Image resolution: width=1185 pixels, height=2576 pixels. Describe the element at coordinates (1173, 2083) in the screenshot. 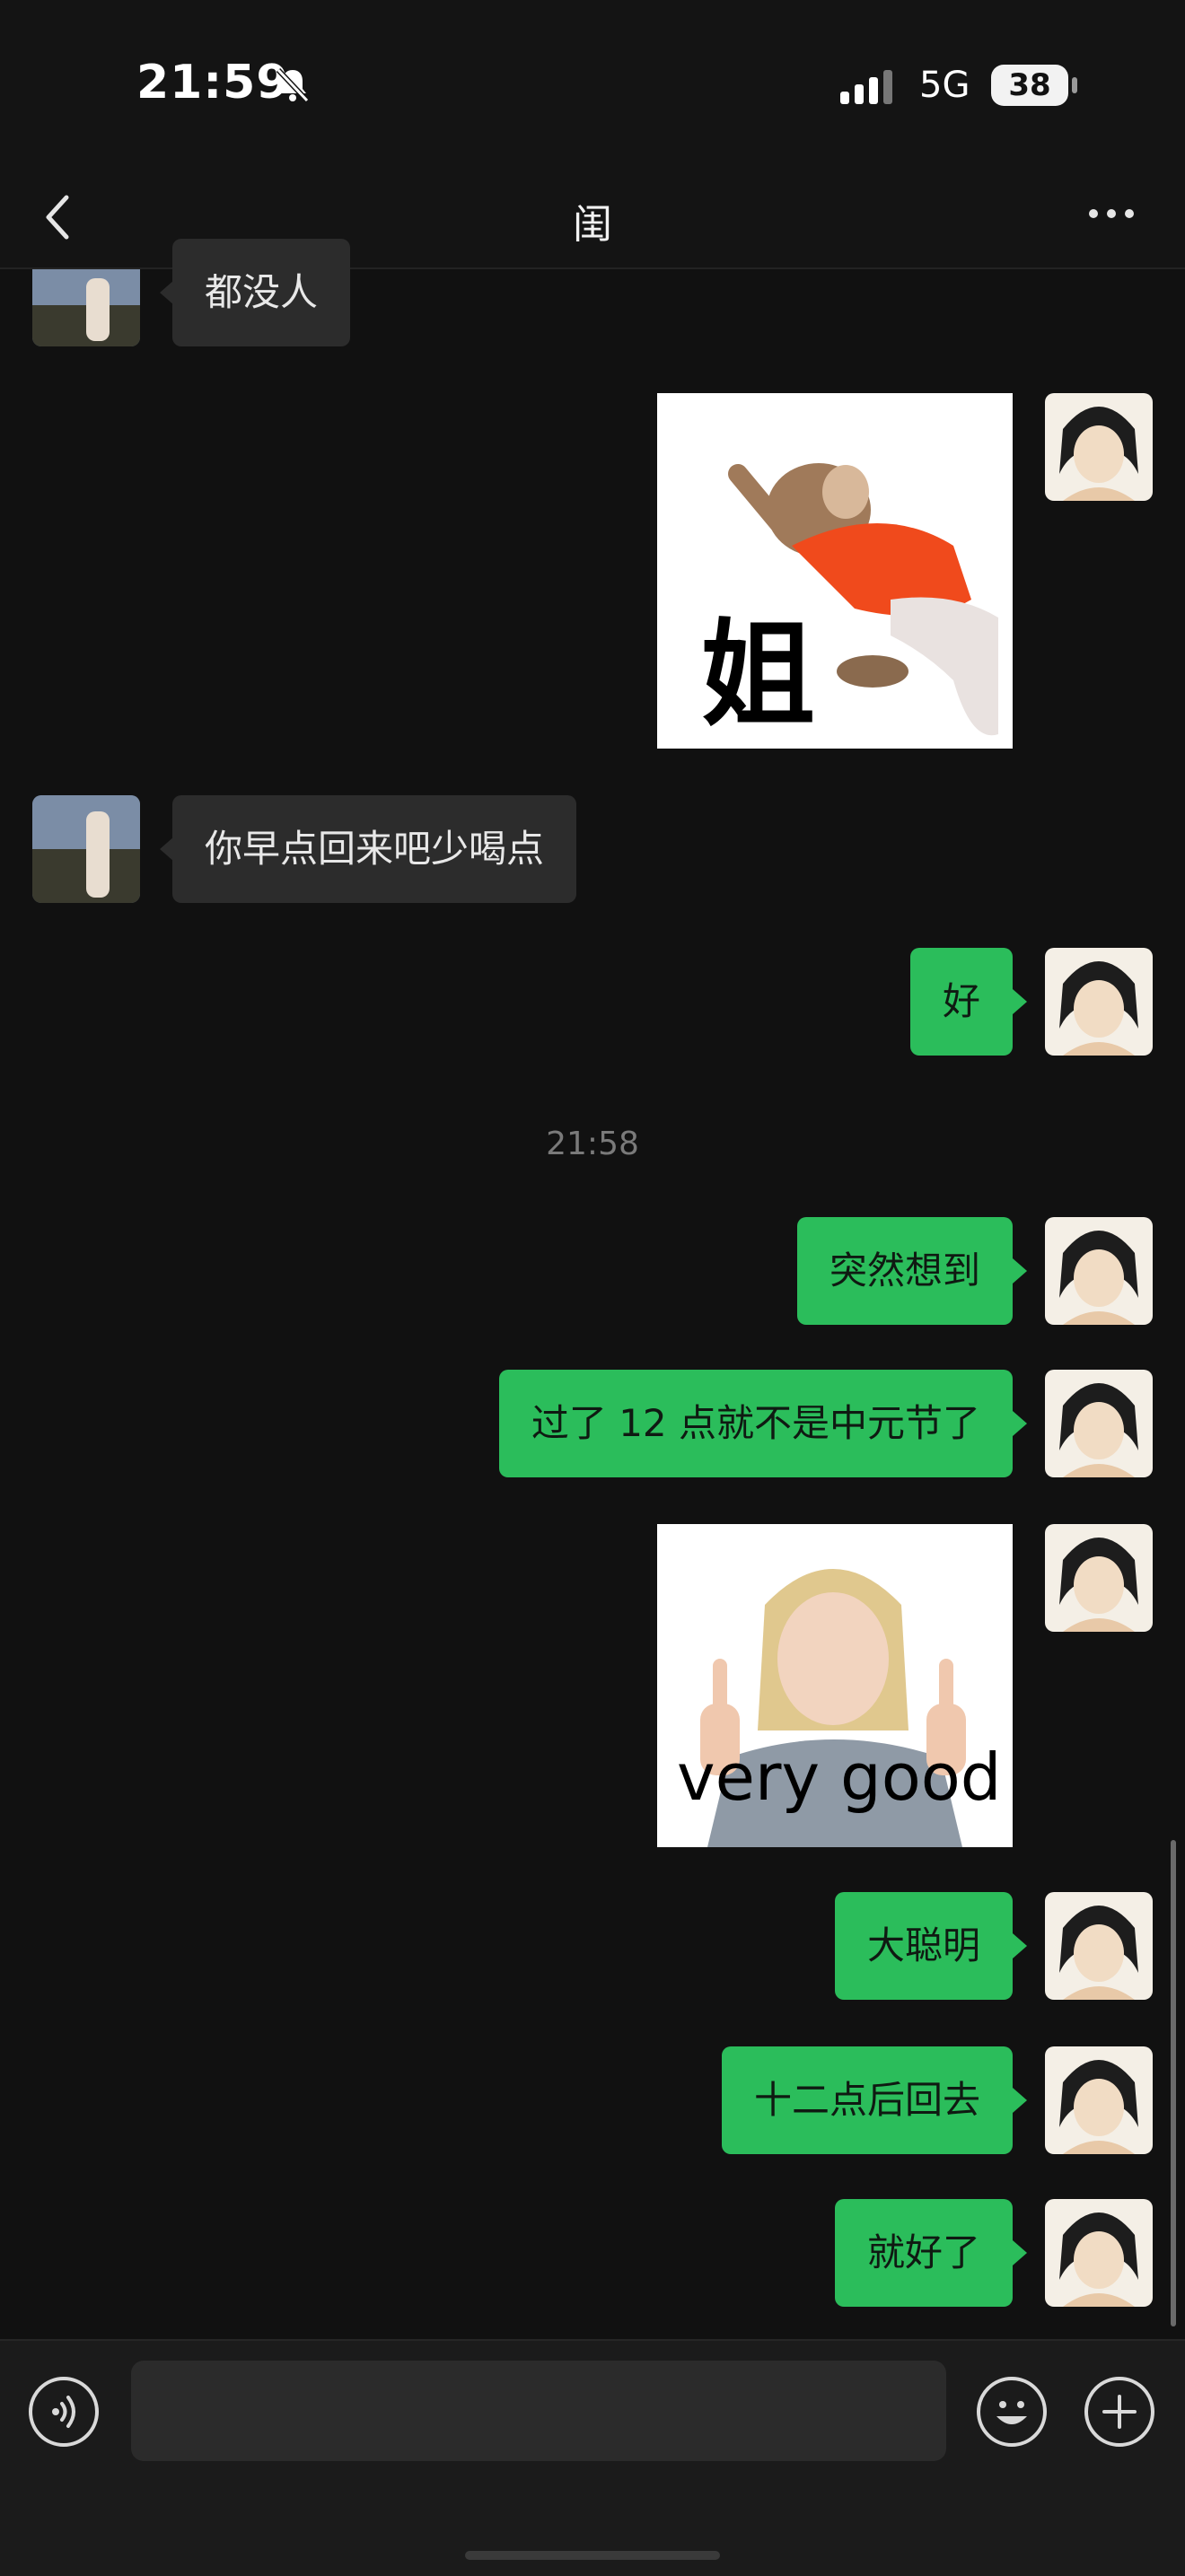

I see `scrollbar` at that location.